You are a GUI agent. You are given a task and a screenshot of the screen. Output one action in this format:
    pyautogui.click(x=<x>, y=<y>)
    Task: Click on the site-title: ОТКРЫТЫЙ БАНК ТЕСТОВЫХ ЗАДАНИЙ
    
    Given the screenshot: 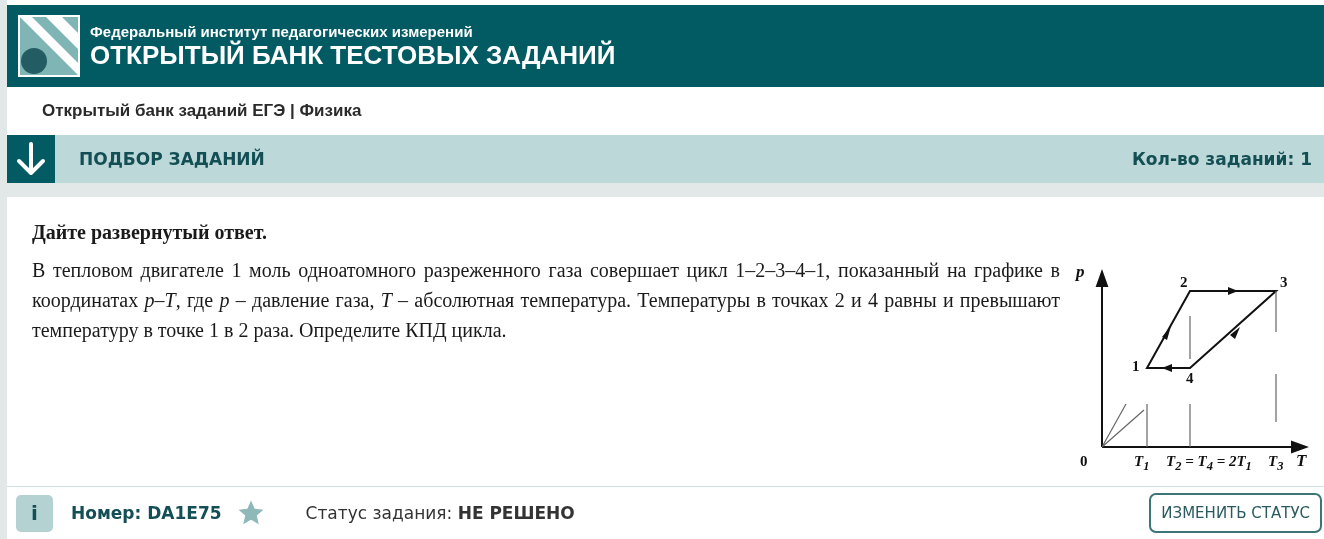 What is the action you would take?
    pyautogui.click(x=353, y=54)
    